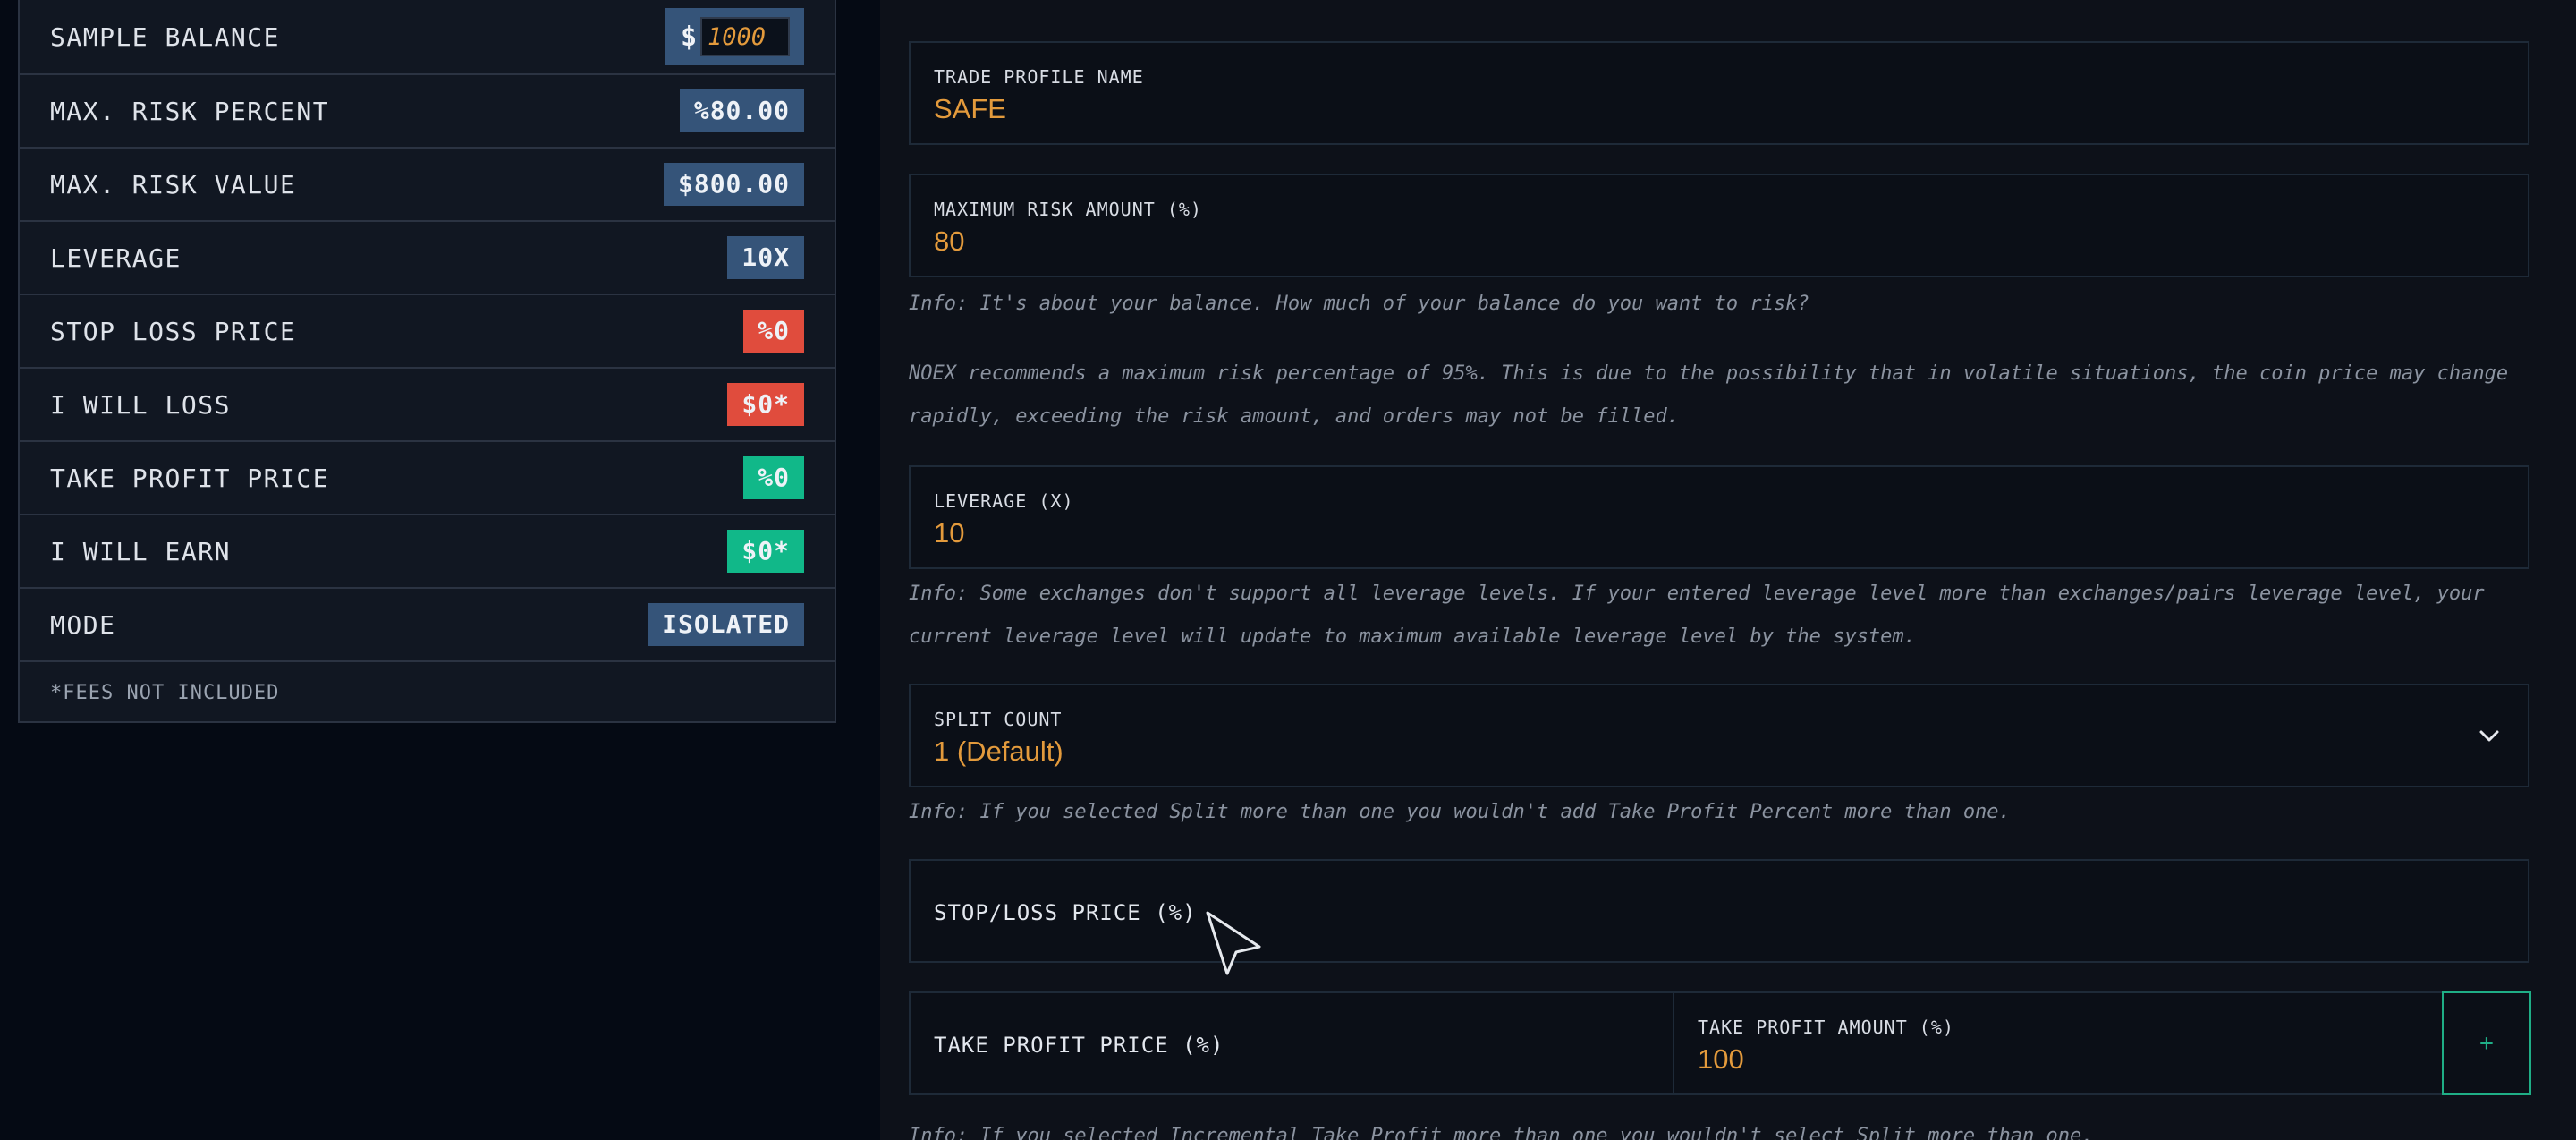  What do you see at coordinates (1065, 912) in the screenshot?
I see `stop-loss-label: STOP/LOSS PRICE (%)` at bounding box center [1065, 912].